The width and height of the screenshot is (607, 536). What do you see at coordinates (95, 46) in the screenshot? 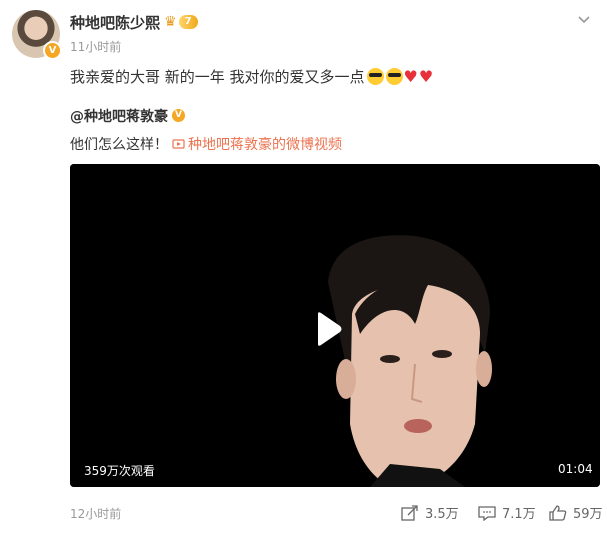
I see `post-timestamp: 11小时前` at bounding box center [95, 46].